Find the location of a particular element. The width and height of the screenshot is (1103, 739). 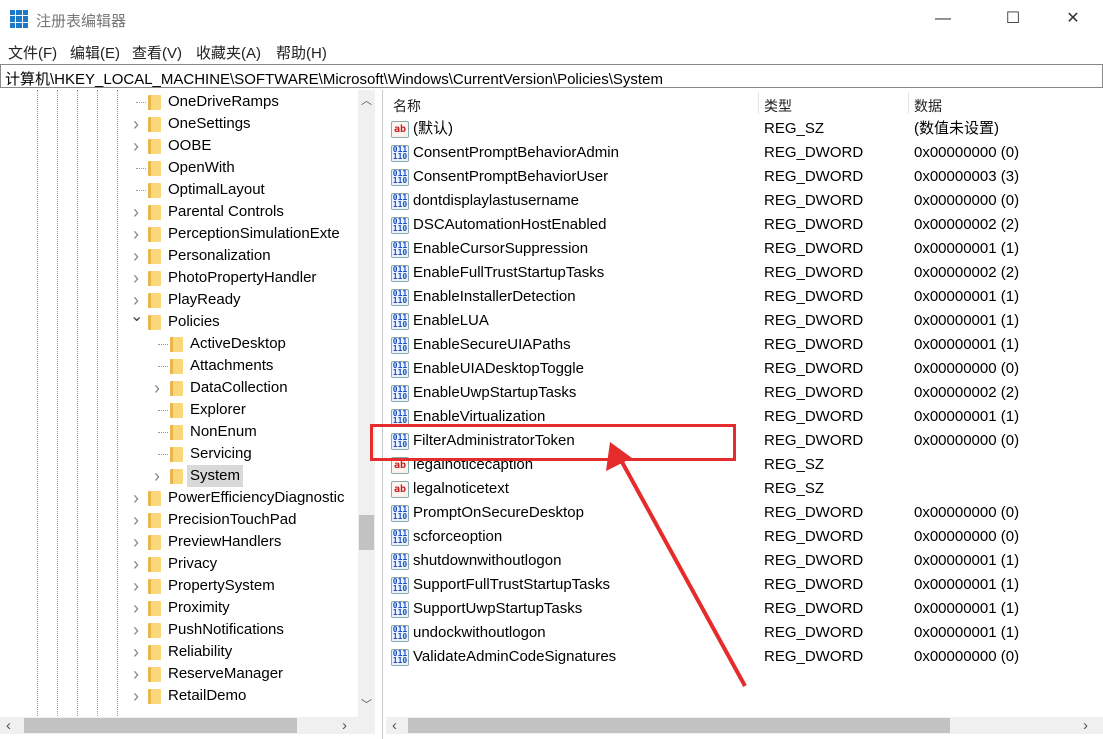

arrow-head is located at coordinates (619, 456).